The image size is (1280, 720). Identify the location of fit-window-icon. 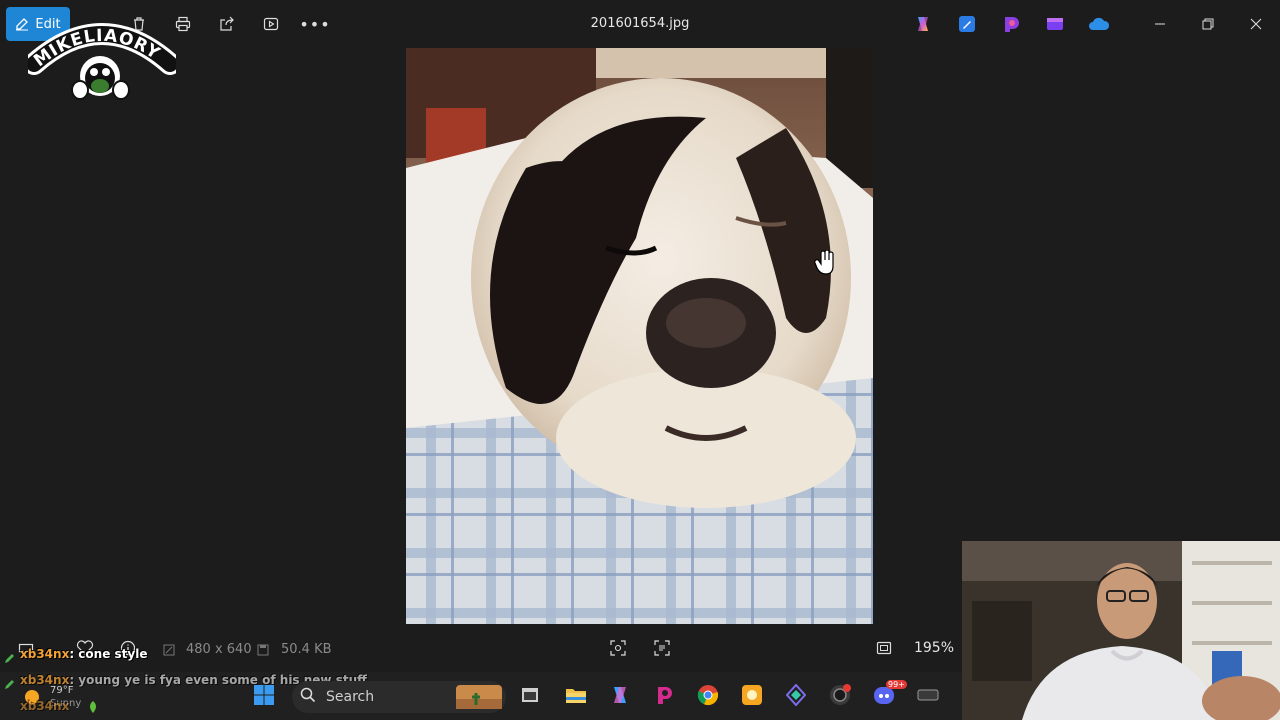
(884, 650).